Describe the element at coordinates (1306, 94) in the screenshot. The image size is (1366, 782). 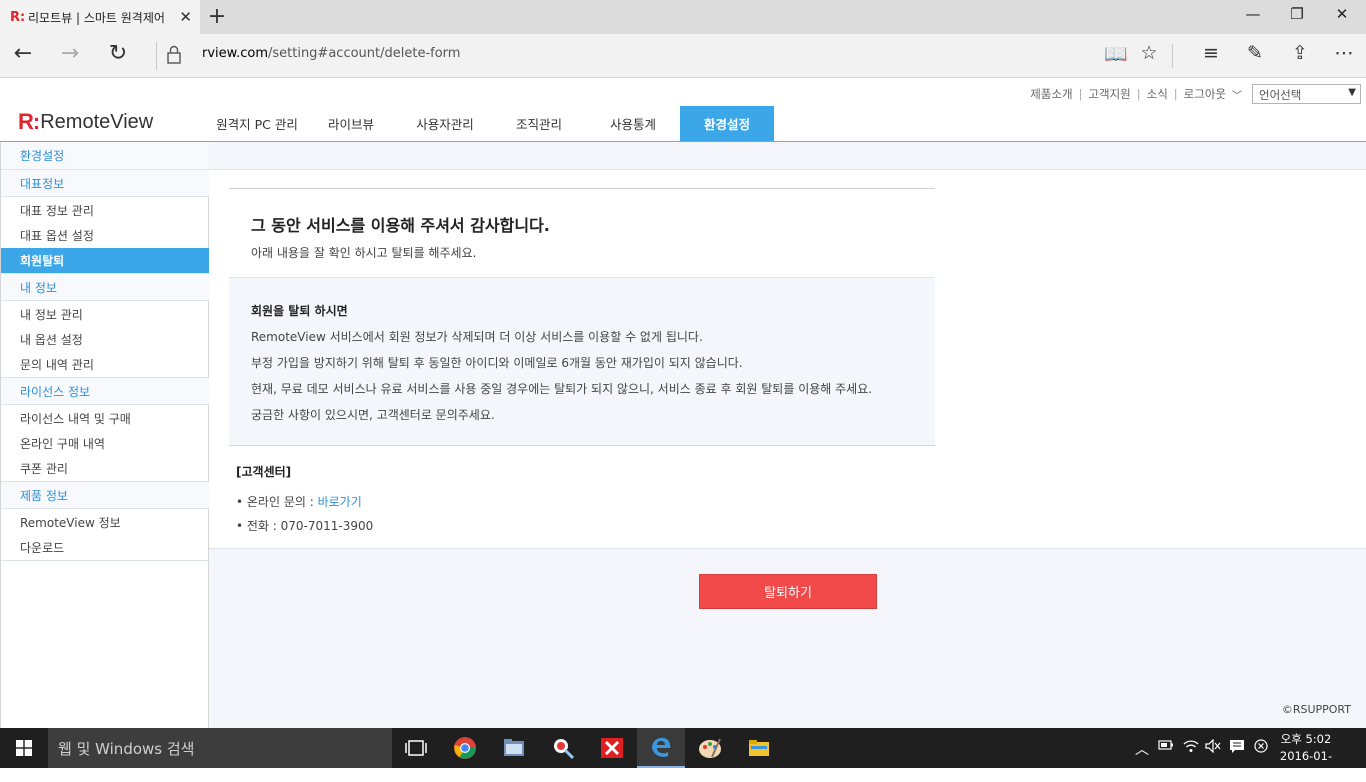
I see `language-select: 언어선택 ▼` at that location.